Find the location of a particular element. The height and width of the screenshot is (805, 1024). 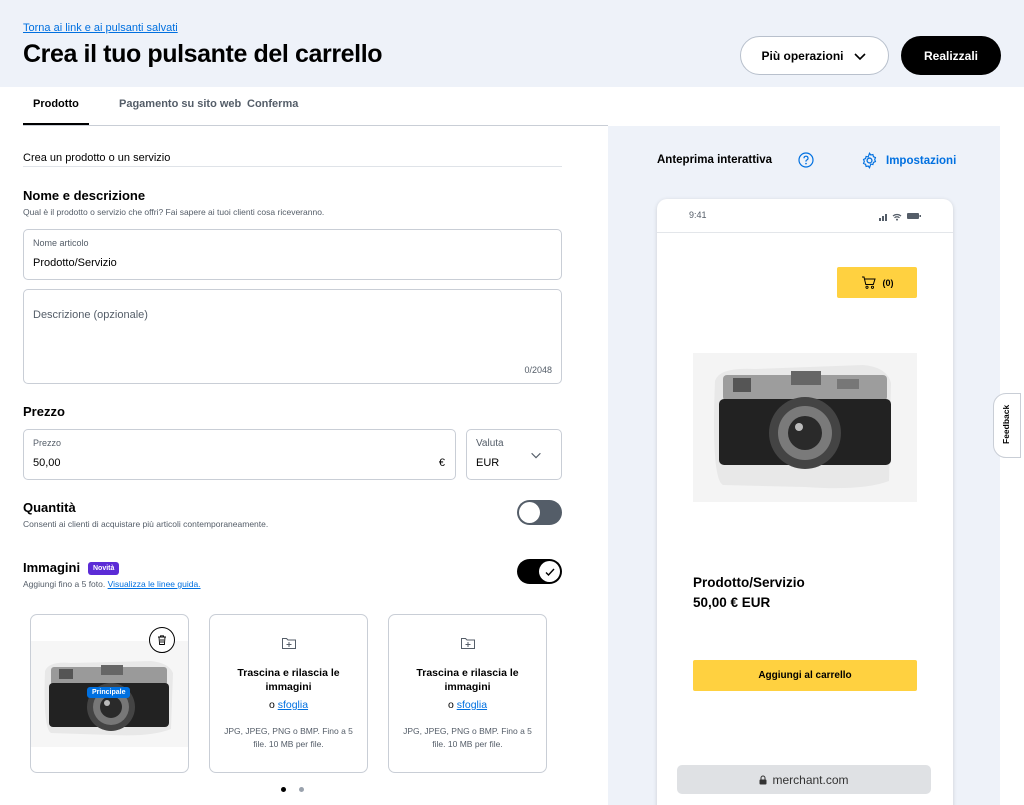

build-button: Realizzali is located at coordinates (951, 55).